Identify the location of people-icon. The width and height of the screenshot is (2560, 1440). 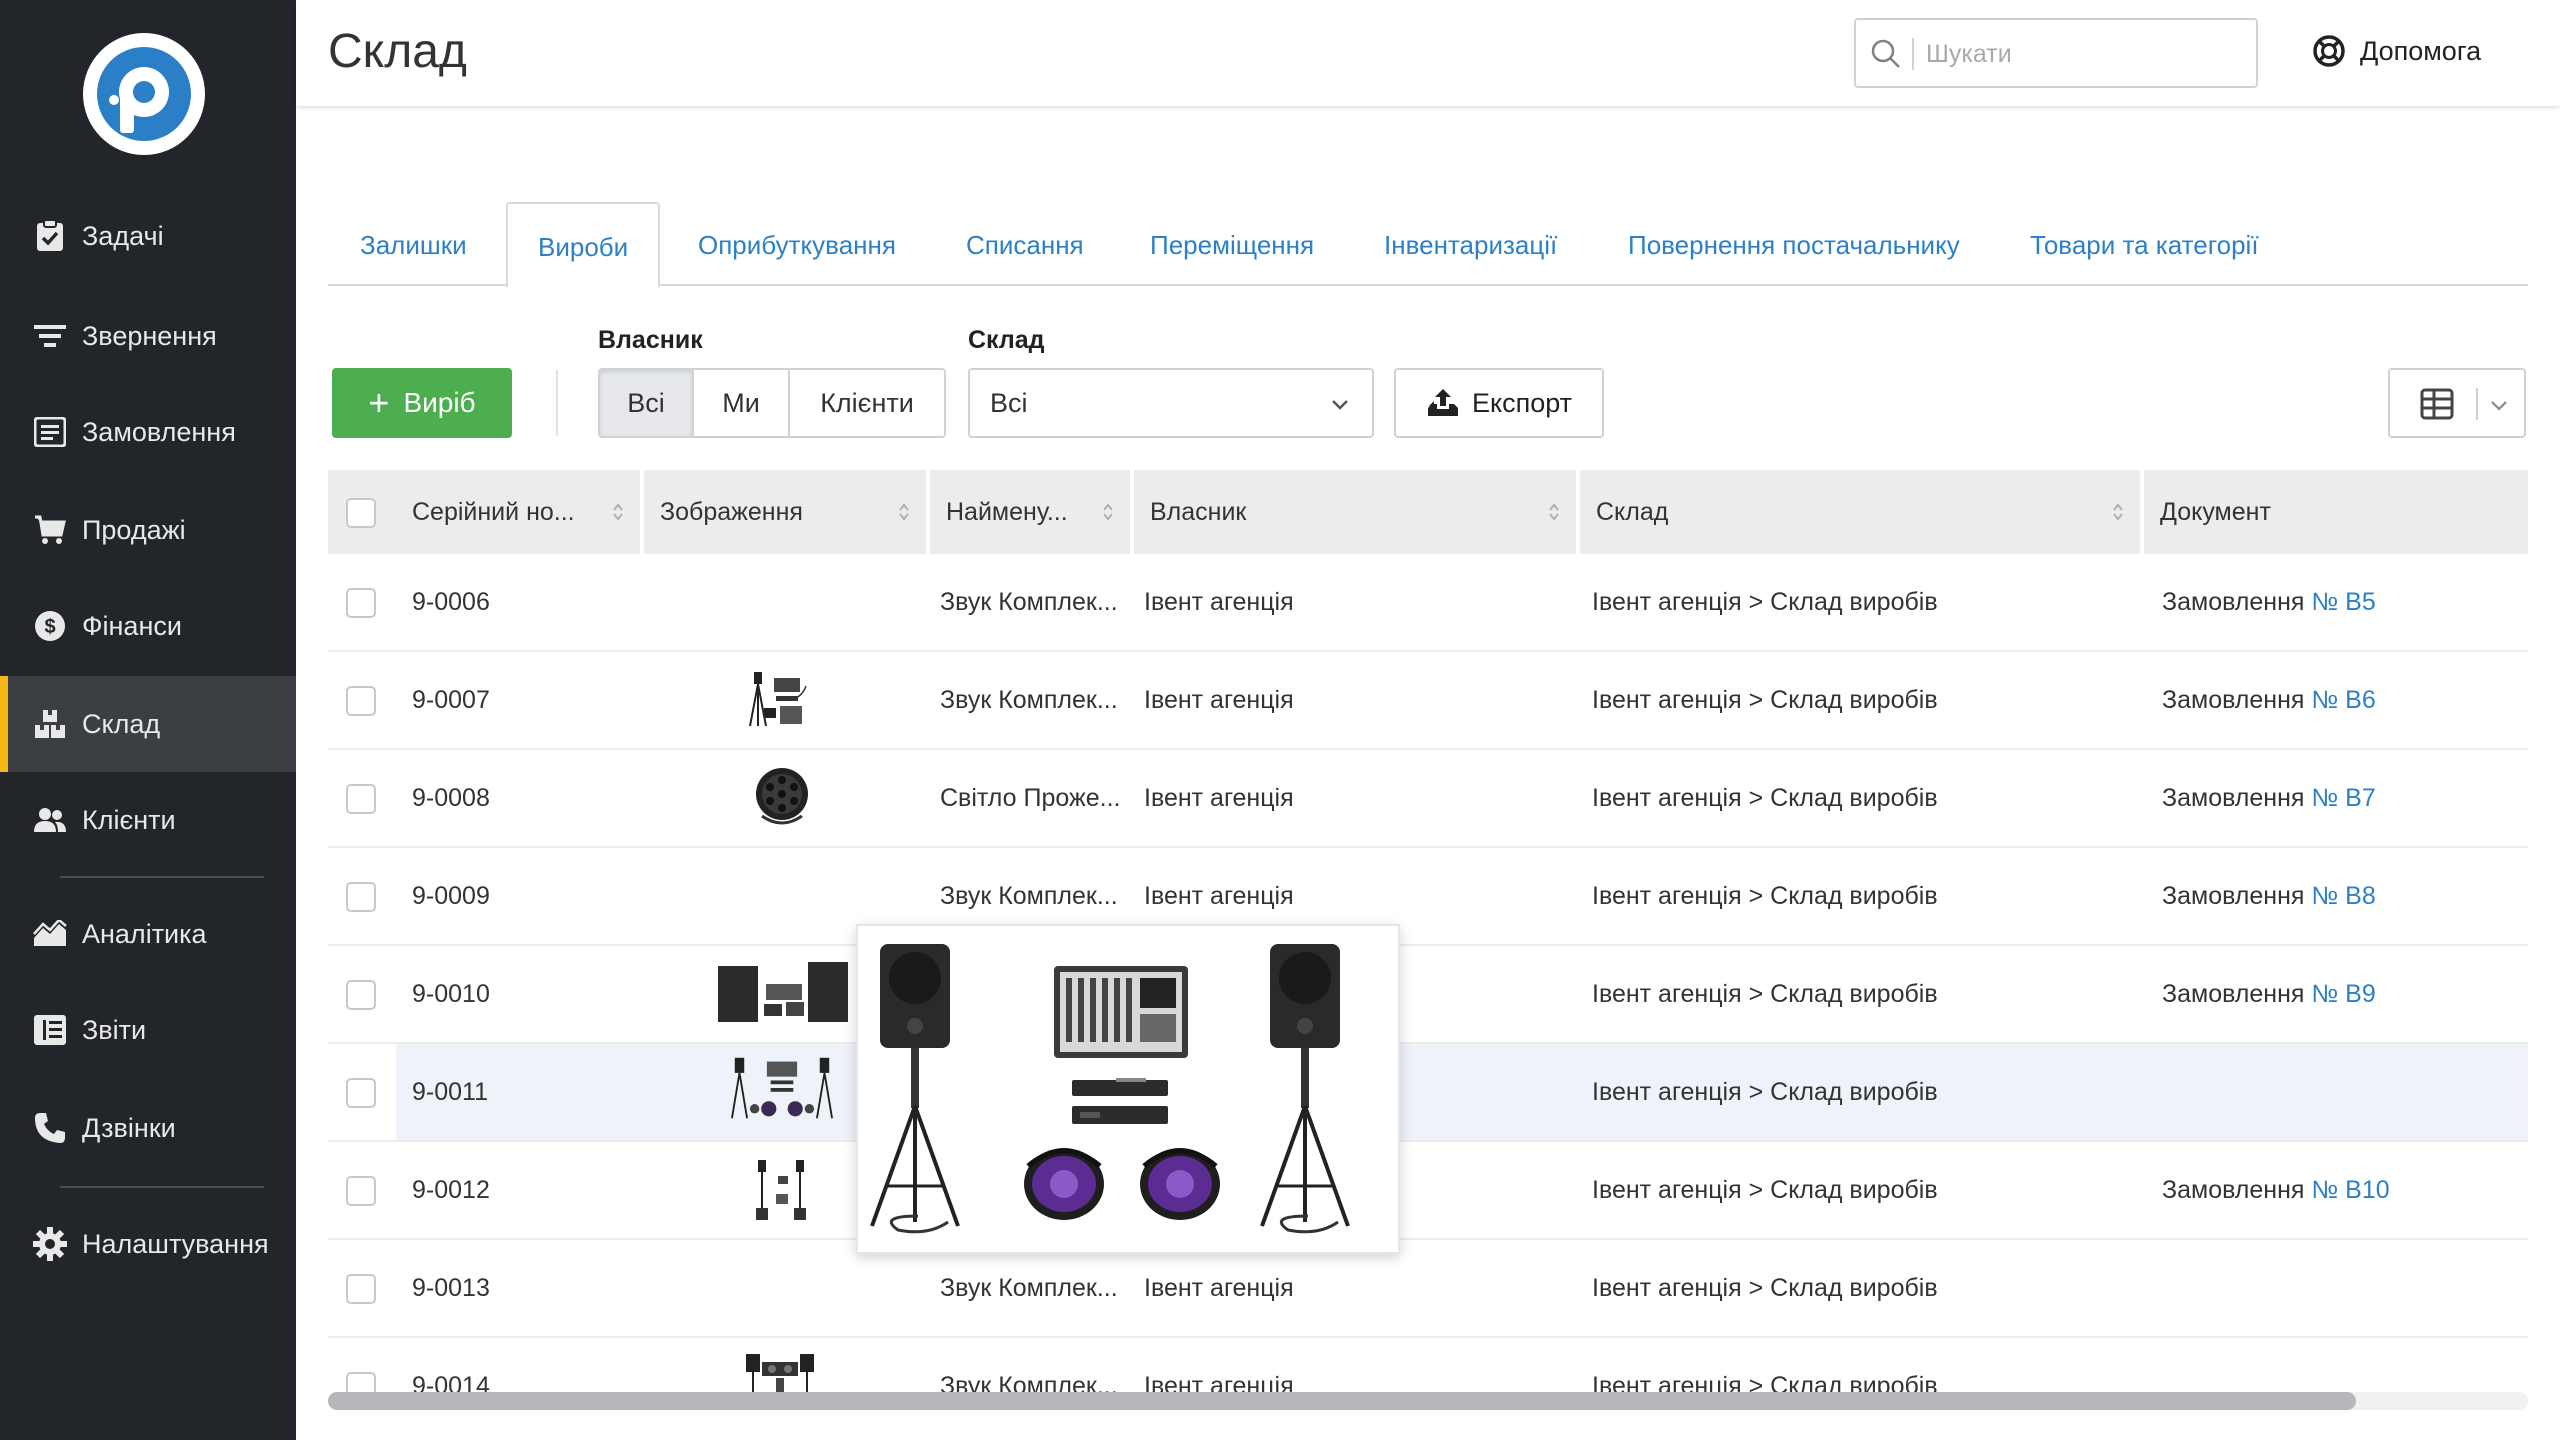
(50, 820).